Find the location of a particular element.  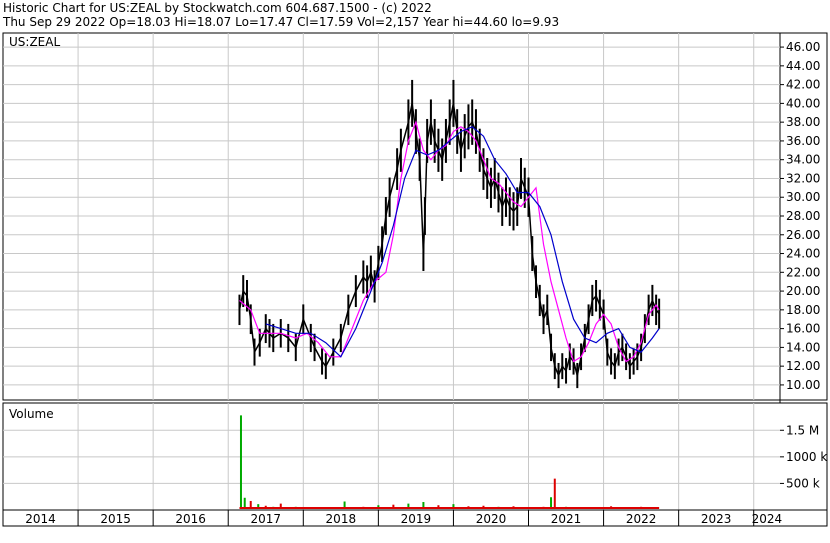

year-label: 2016 is located at coordinates (190, 519).